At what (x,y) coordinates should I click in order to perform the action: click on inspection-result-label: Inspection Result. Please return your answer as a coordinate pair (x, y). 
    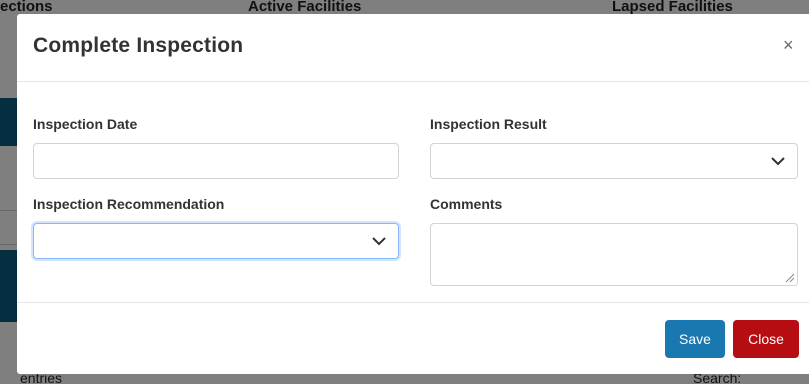
    Looking at the image, I should click on (488, 124).